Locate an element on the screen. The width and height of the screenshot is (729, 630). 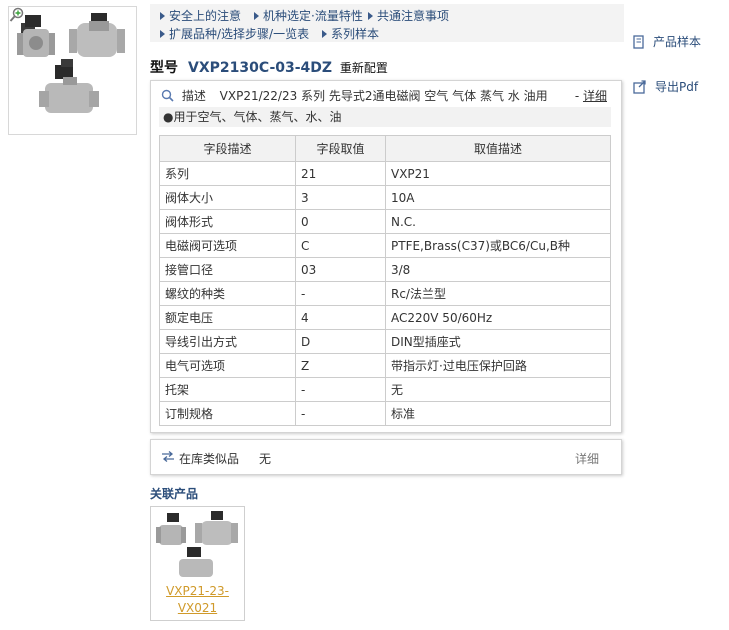
field-value: 03 is located at coordinates (340, 269).